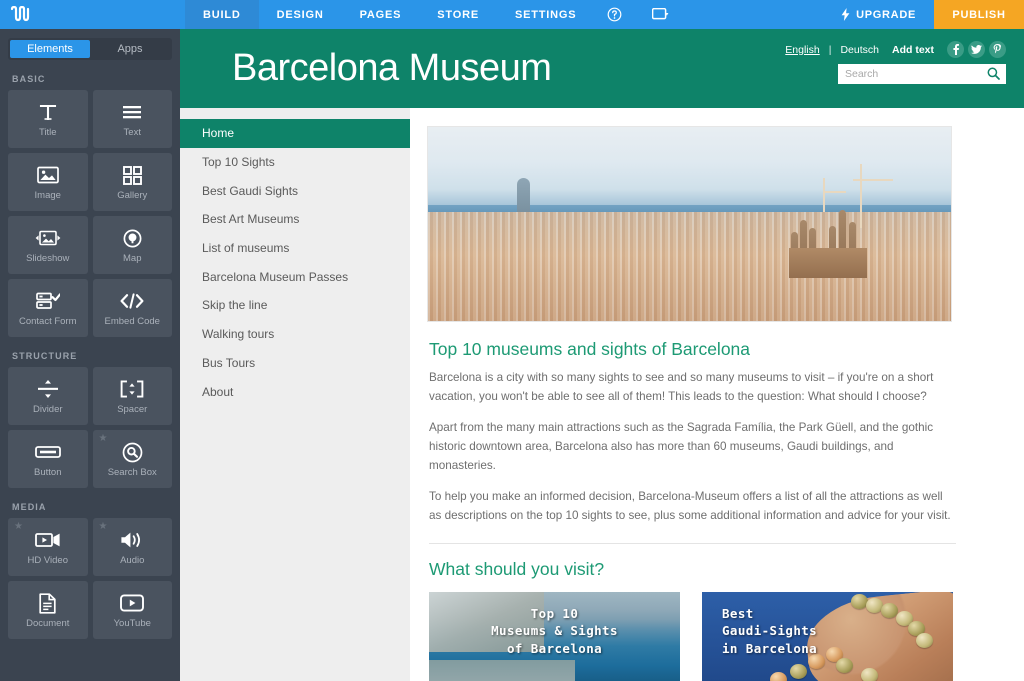 Image resolution: width=1024 pixels, height=681 pixels. I want to click on element-tile-youtube-label: YouTube, so click(132, 623).